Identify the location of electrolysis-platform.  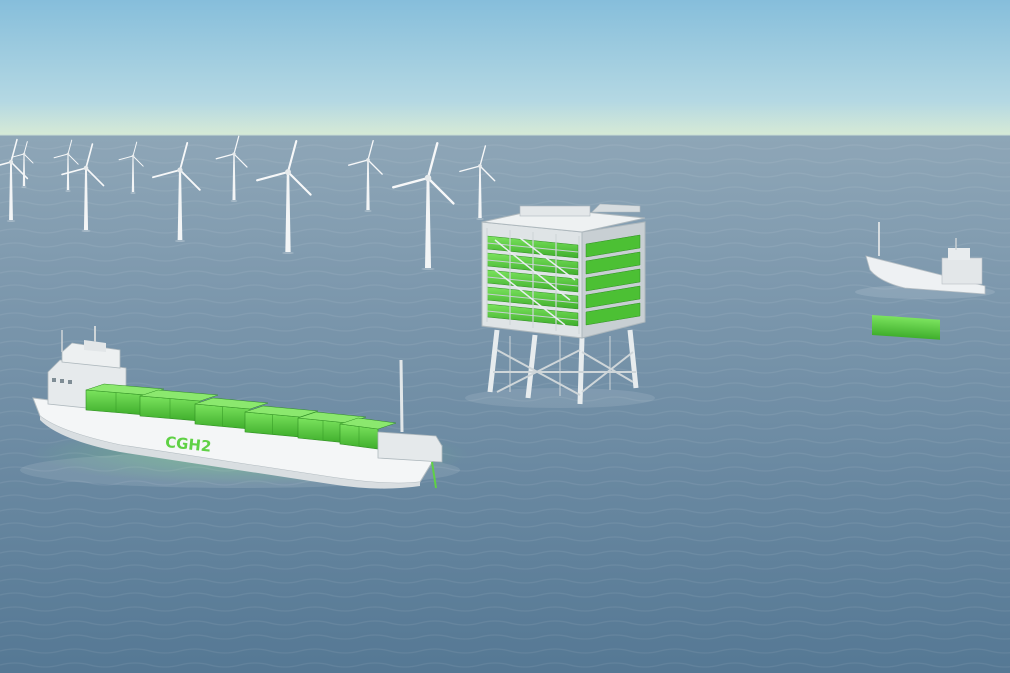
(560, 305).